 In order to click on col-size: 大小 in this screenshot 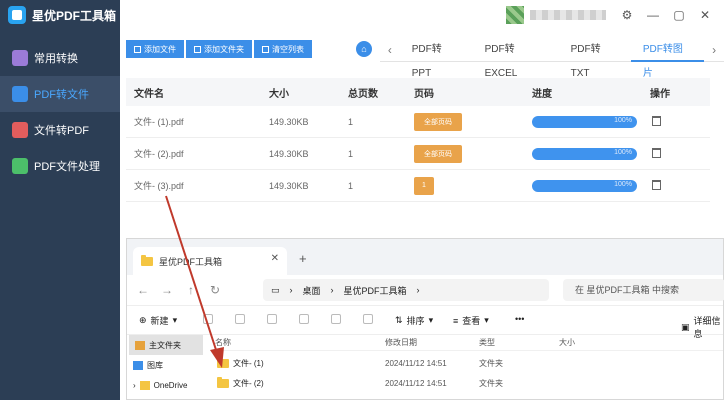, I will do `click(589, 342)`.